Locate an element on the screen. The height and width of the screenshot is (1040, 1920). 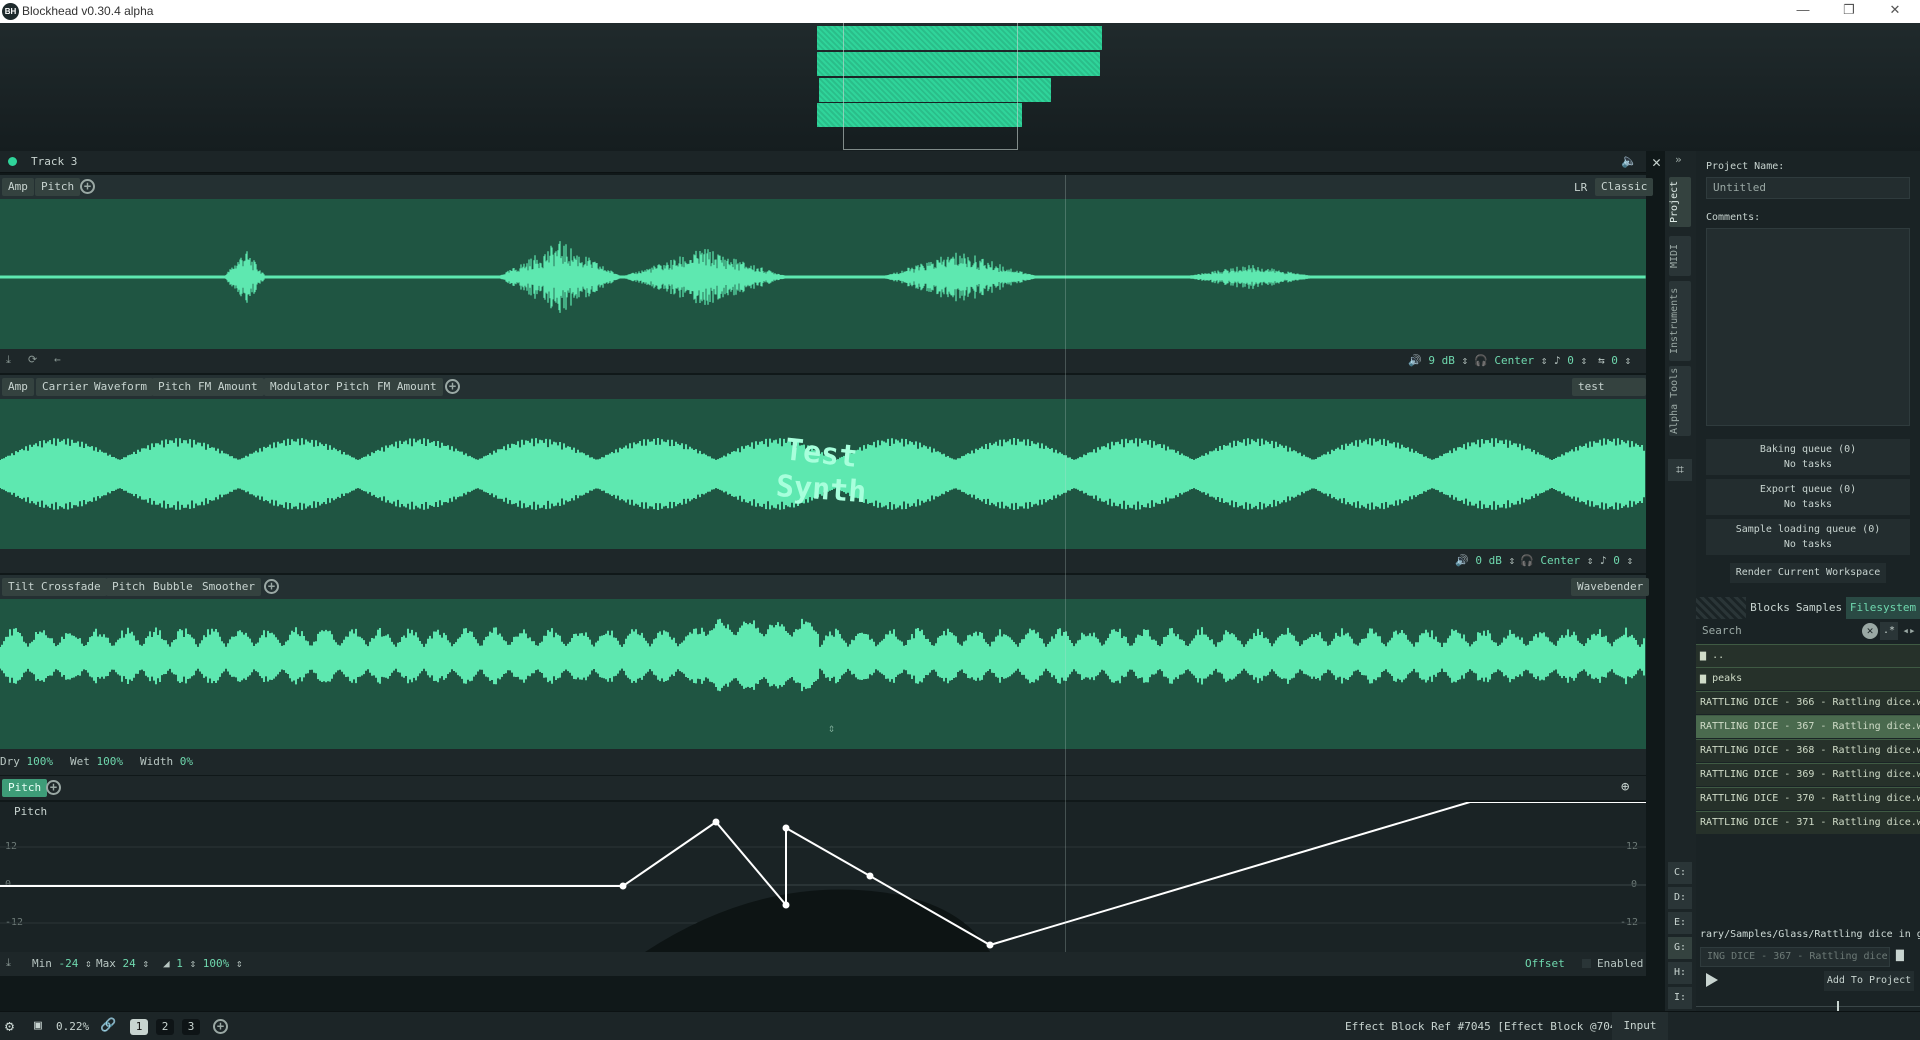
workspace-page-3: 3 is located at coordinates (191, 1027).